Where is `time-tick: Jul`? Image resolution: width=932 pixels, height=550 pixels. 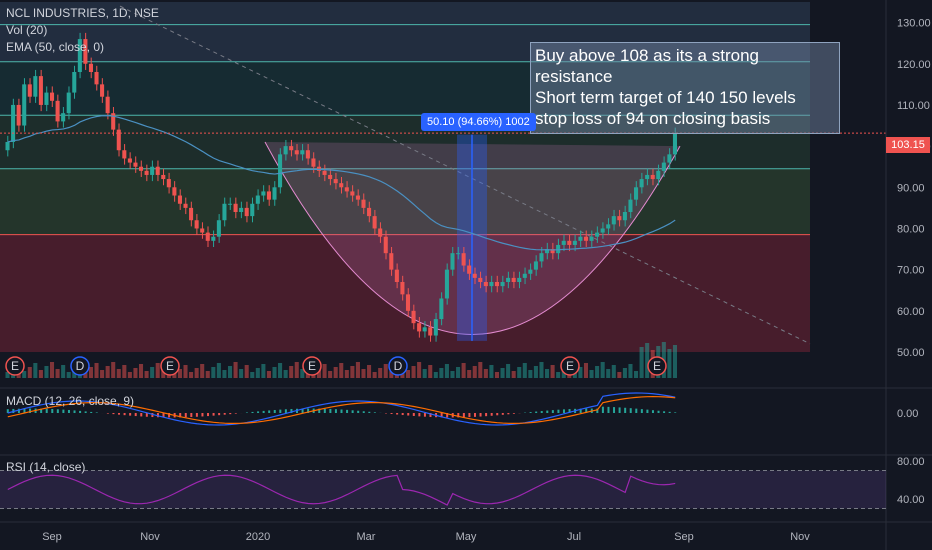
time-tick: Jul is located at coordinates (574, 537).